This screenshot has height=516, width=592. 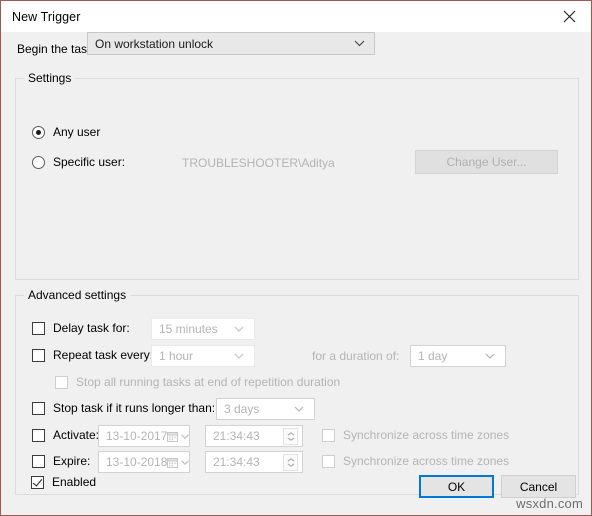 I want to click on activate-checkbox: Activate:, so click(x=65, y=435).